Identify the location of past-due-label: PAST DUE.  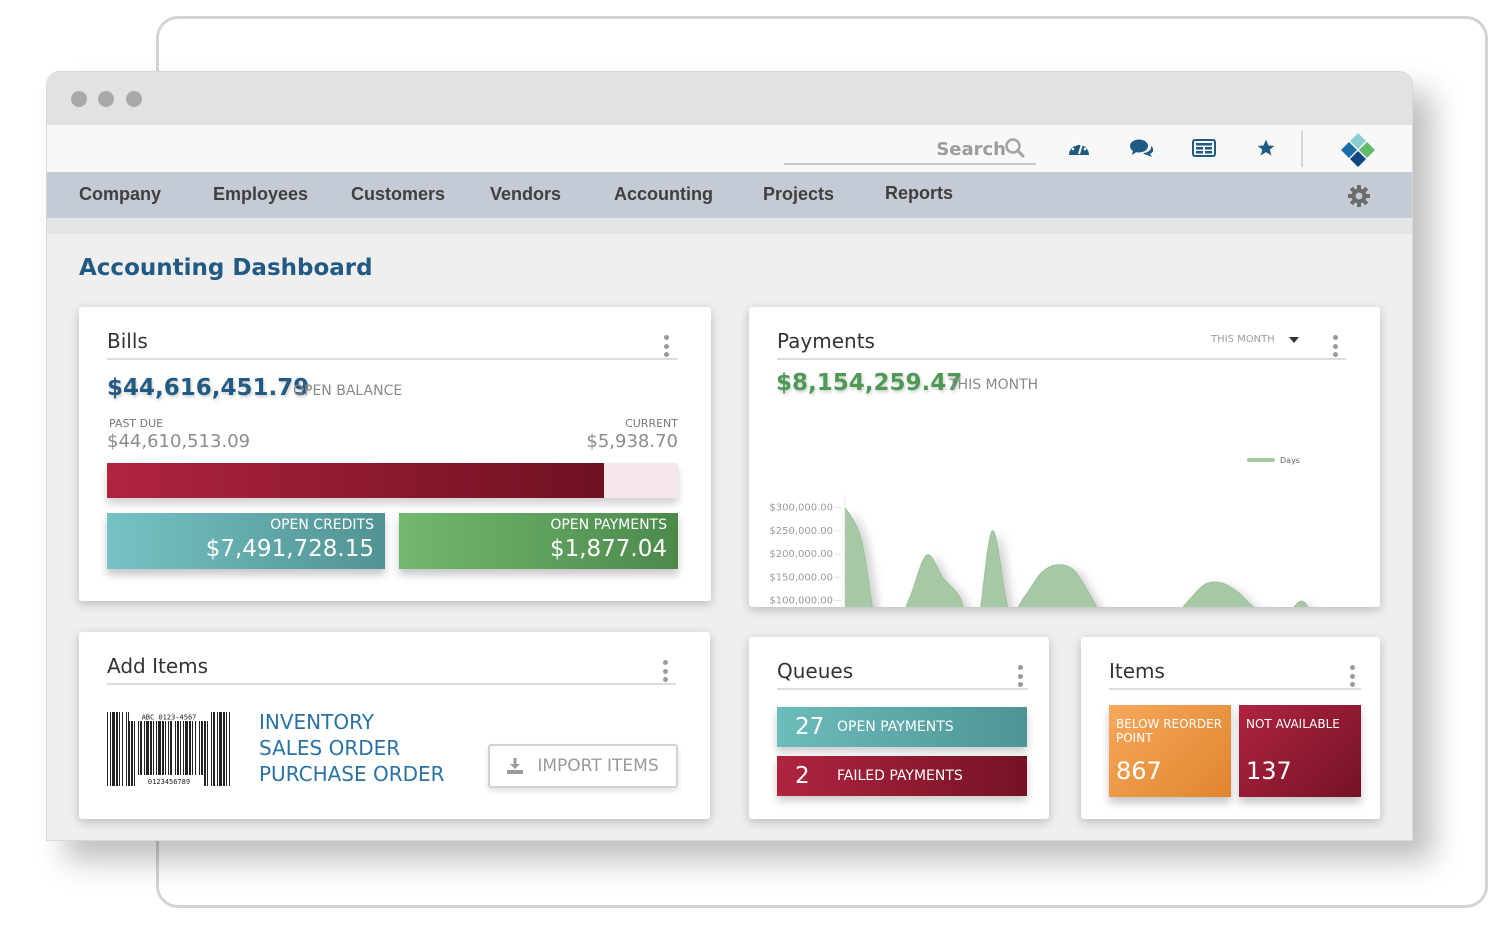
(136, 423).